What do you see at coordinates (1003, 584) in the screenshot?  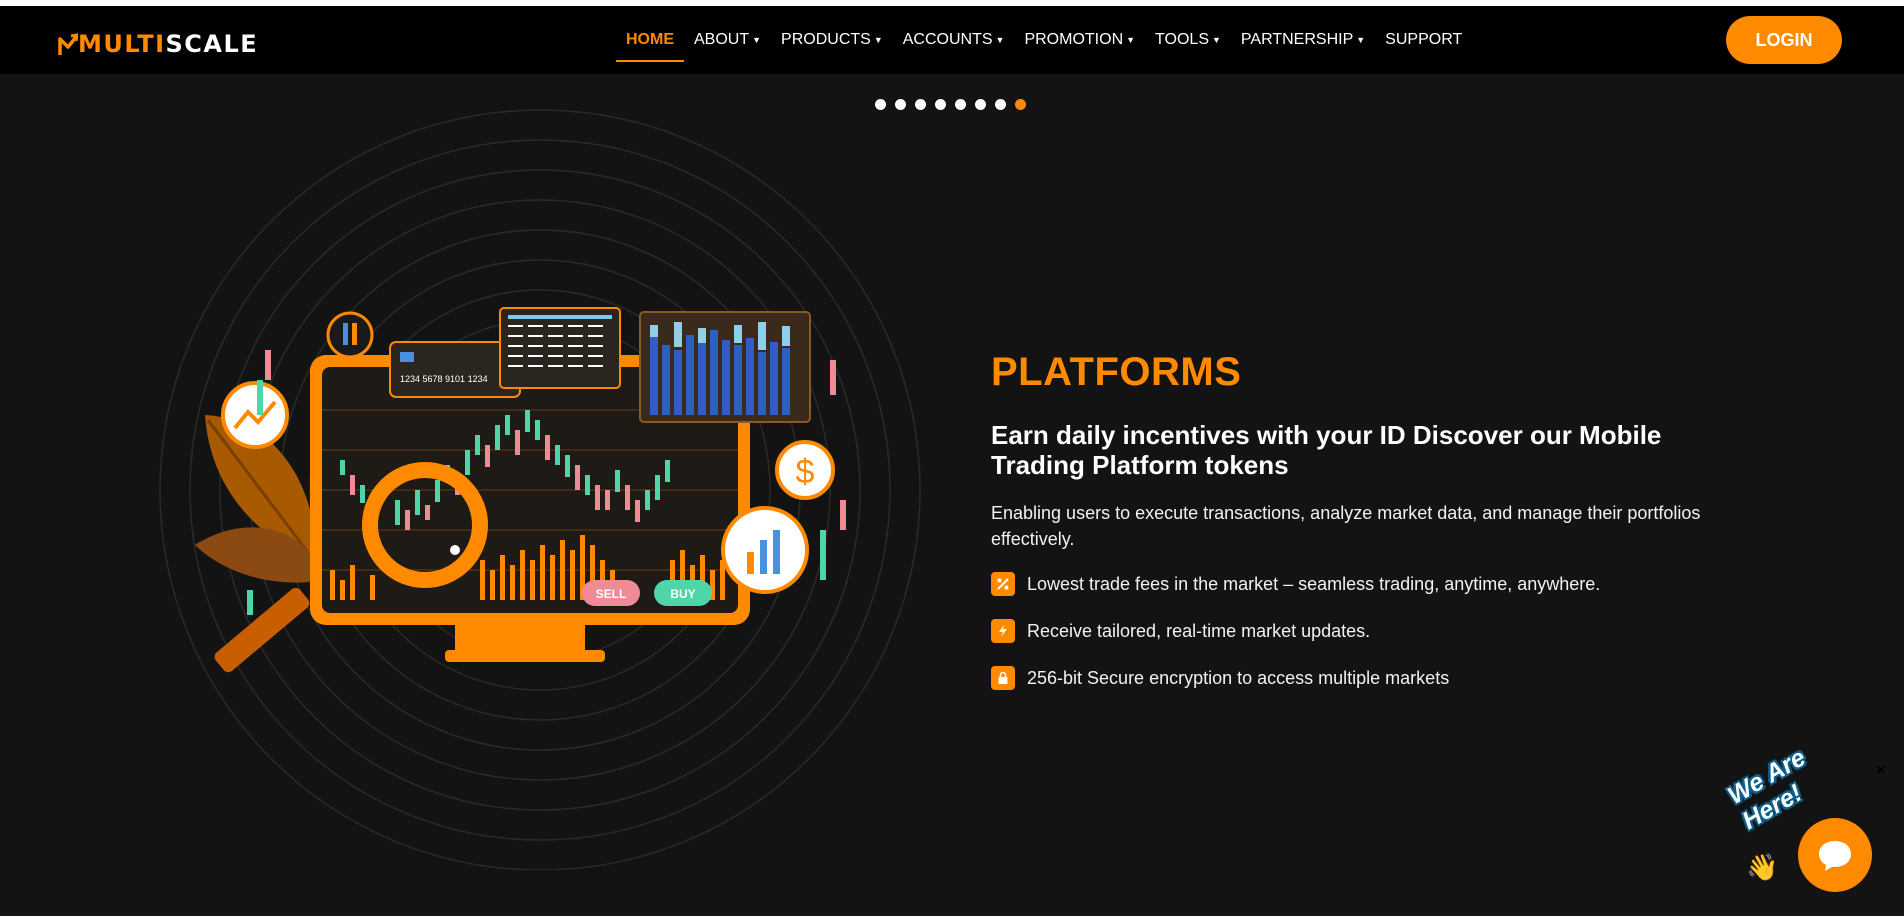 I see `percent-tag-icon` at bounding box center [1003, 584].